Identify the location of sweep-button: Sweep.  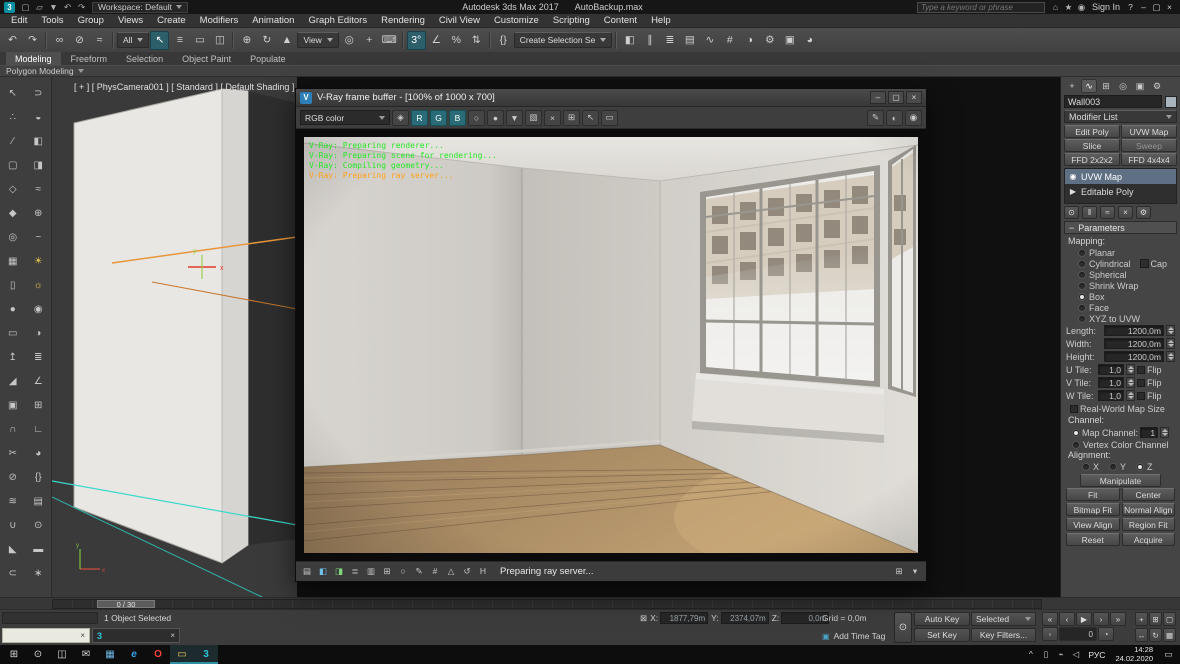
(1149, 145).